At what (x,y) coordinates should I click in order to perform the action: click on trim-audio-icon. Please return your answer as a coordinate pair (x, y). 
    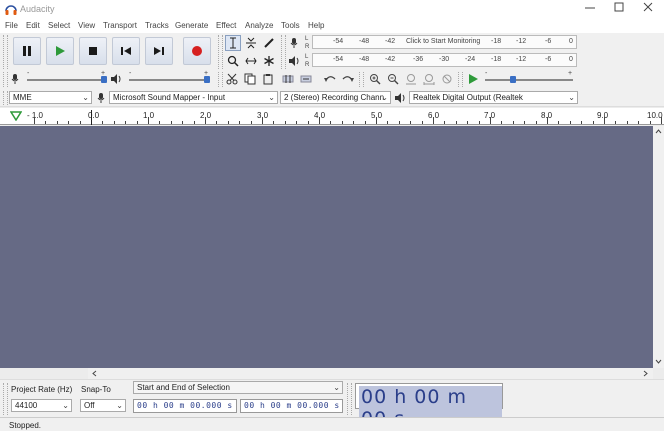
    Looking at the image, I should click on (288, 79).